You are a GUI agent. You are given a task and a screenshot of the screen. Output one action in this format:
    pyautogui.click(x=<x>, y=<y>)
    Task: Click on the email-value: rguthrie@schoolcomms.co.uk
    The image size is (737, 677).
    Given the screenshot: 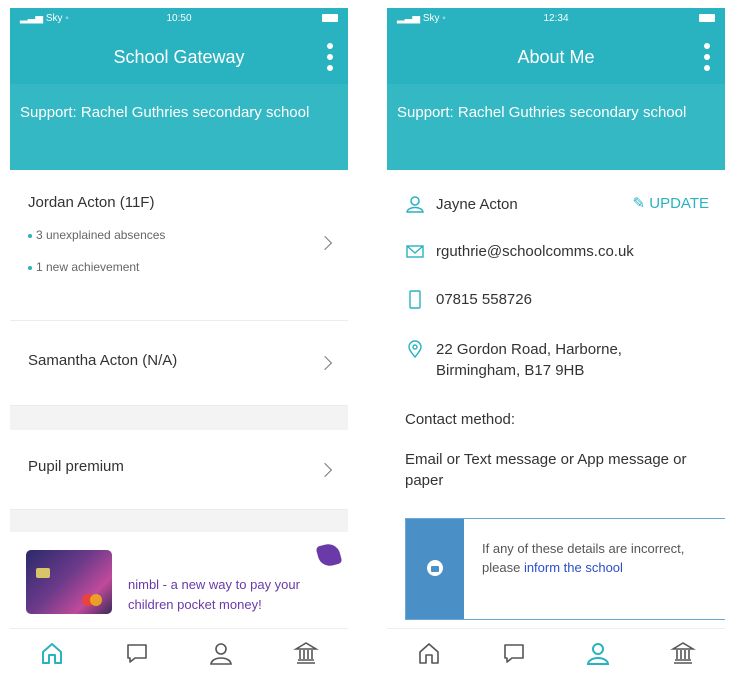 What is the action you would take?
    pyautogui.click(x=535, y=251)
    